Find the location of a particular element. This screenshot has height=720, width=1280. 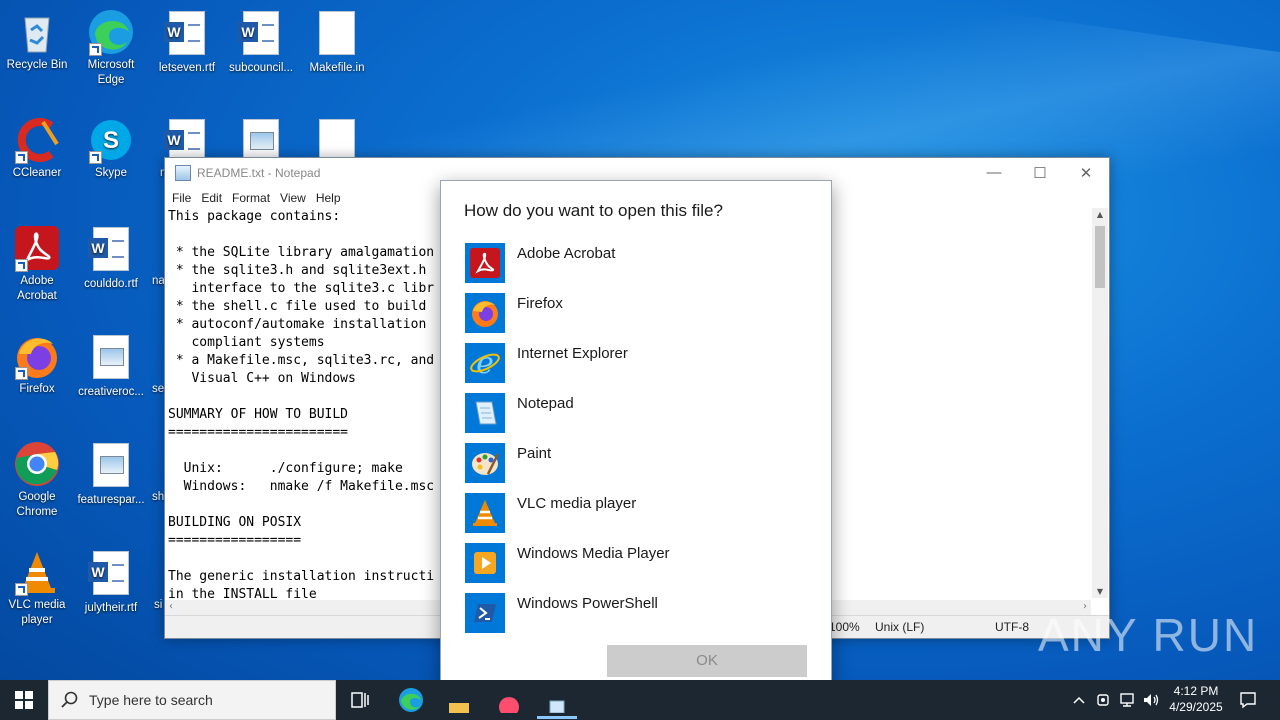

desktop-icon-vlc: VLC media player is located at coordinates (37, 588).